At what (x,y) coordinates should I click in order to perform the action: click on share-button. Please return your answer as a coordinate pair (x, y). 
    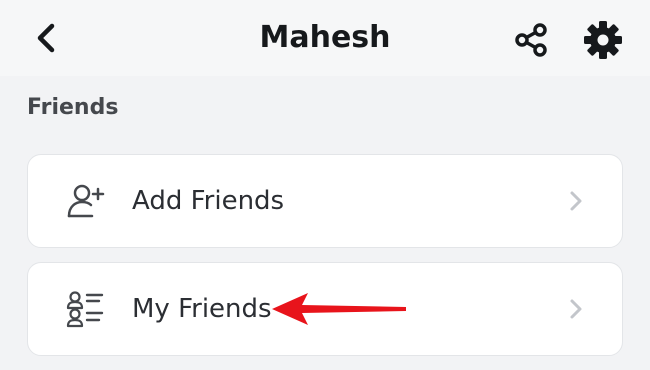
    Looking at the image, I should click on (531, 40).